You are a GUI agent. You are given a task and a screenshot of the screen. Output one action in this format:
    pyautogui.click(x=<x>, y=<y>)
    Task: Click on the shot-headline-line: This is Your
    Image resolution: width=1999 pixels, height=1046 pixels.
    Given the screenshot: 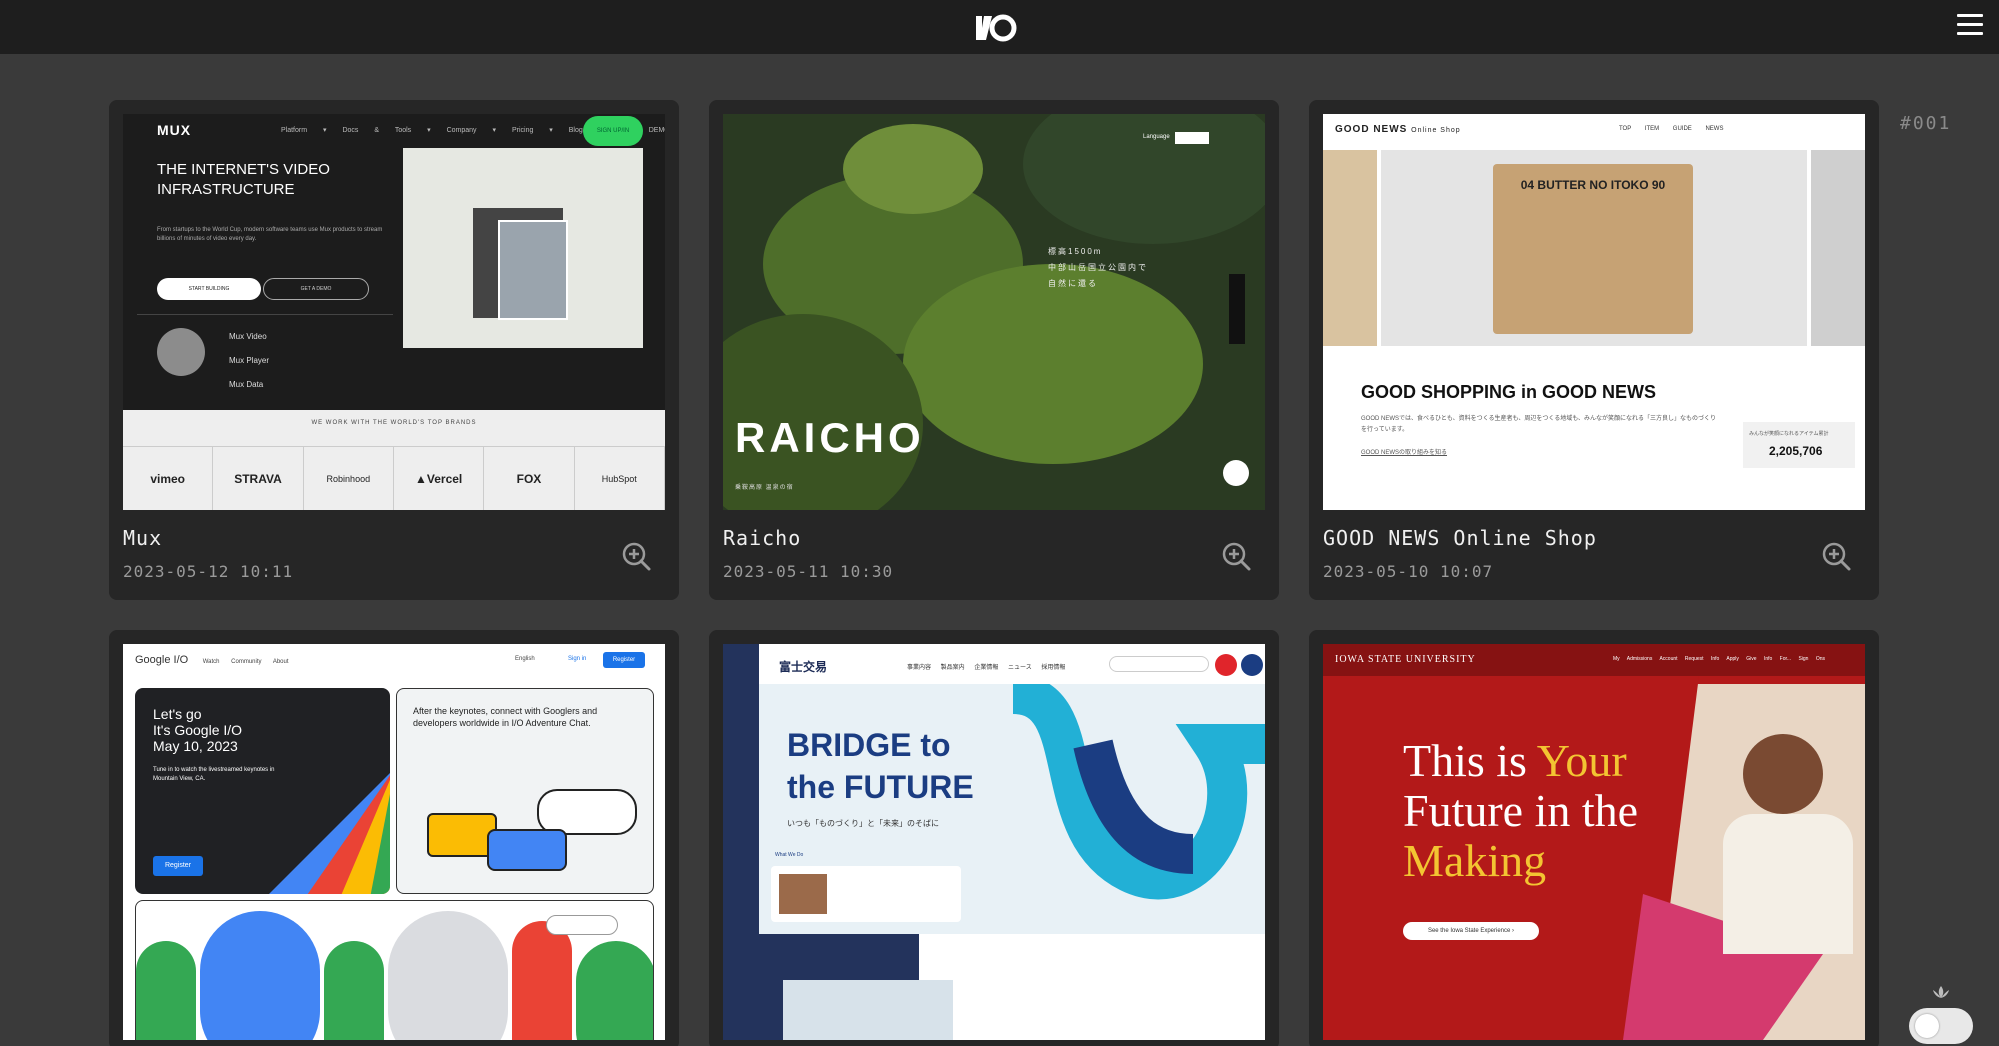 What is the action you would take?
    pyautogui.click(x=1520, y=761)
    